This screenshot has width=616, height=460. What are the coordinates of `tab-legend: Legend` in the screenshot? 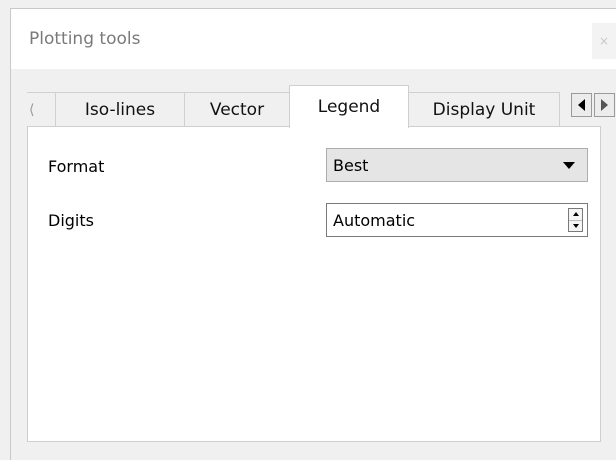 It's located at (349, 106).